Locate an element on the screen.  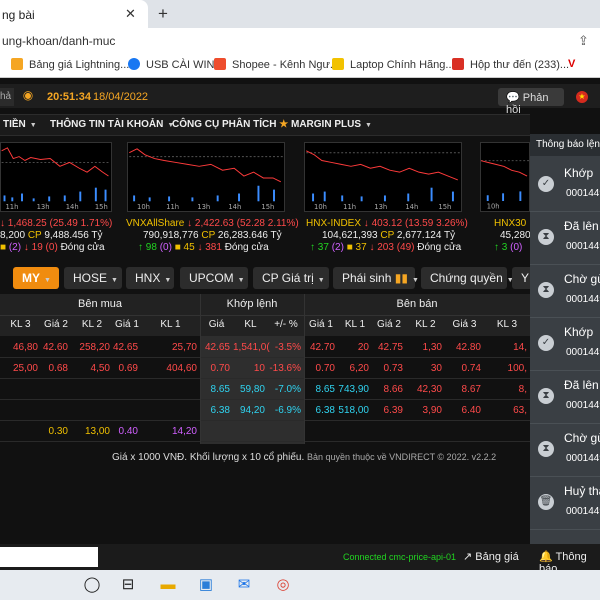
tab-my: MY ▼ is located at coordinates (36, 278).